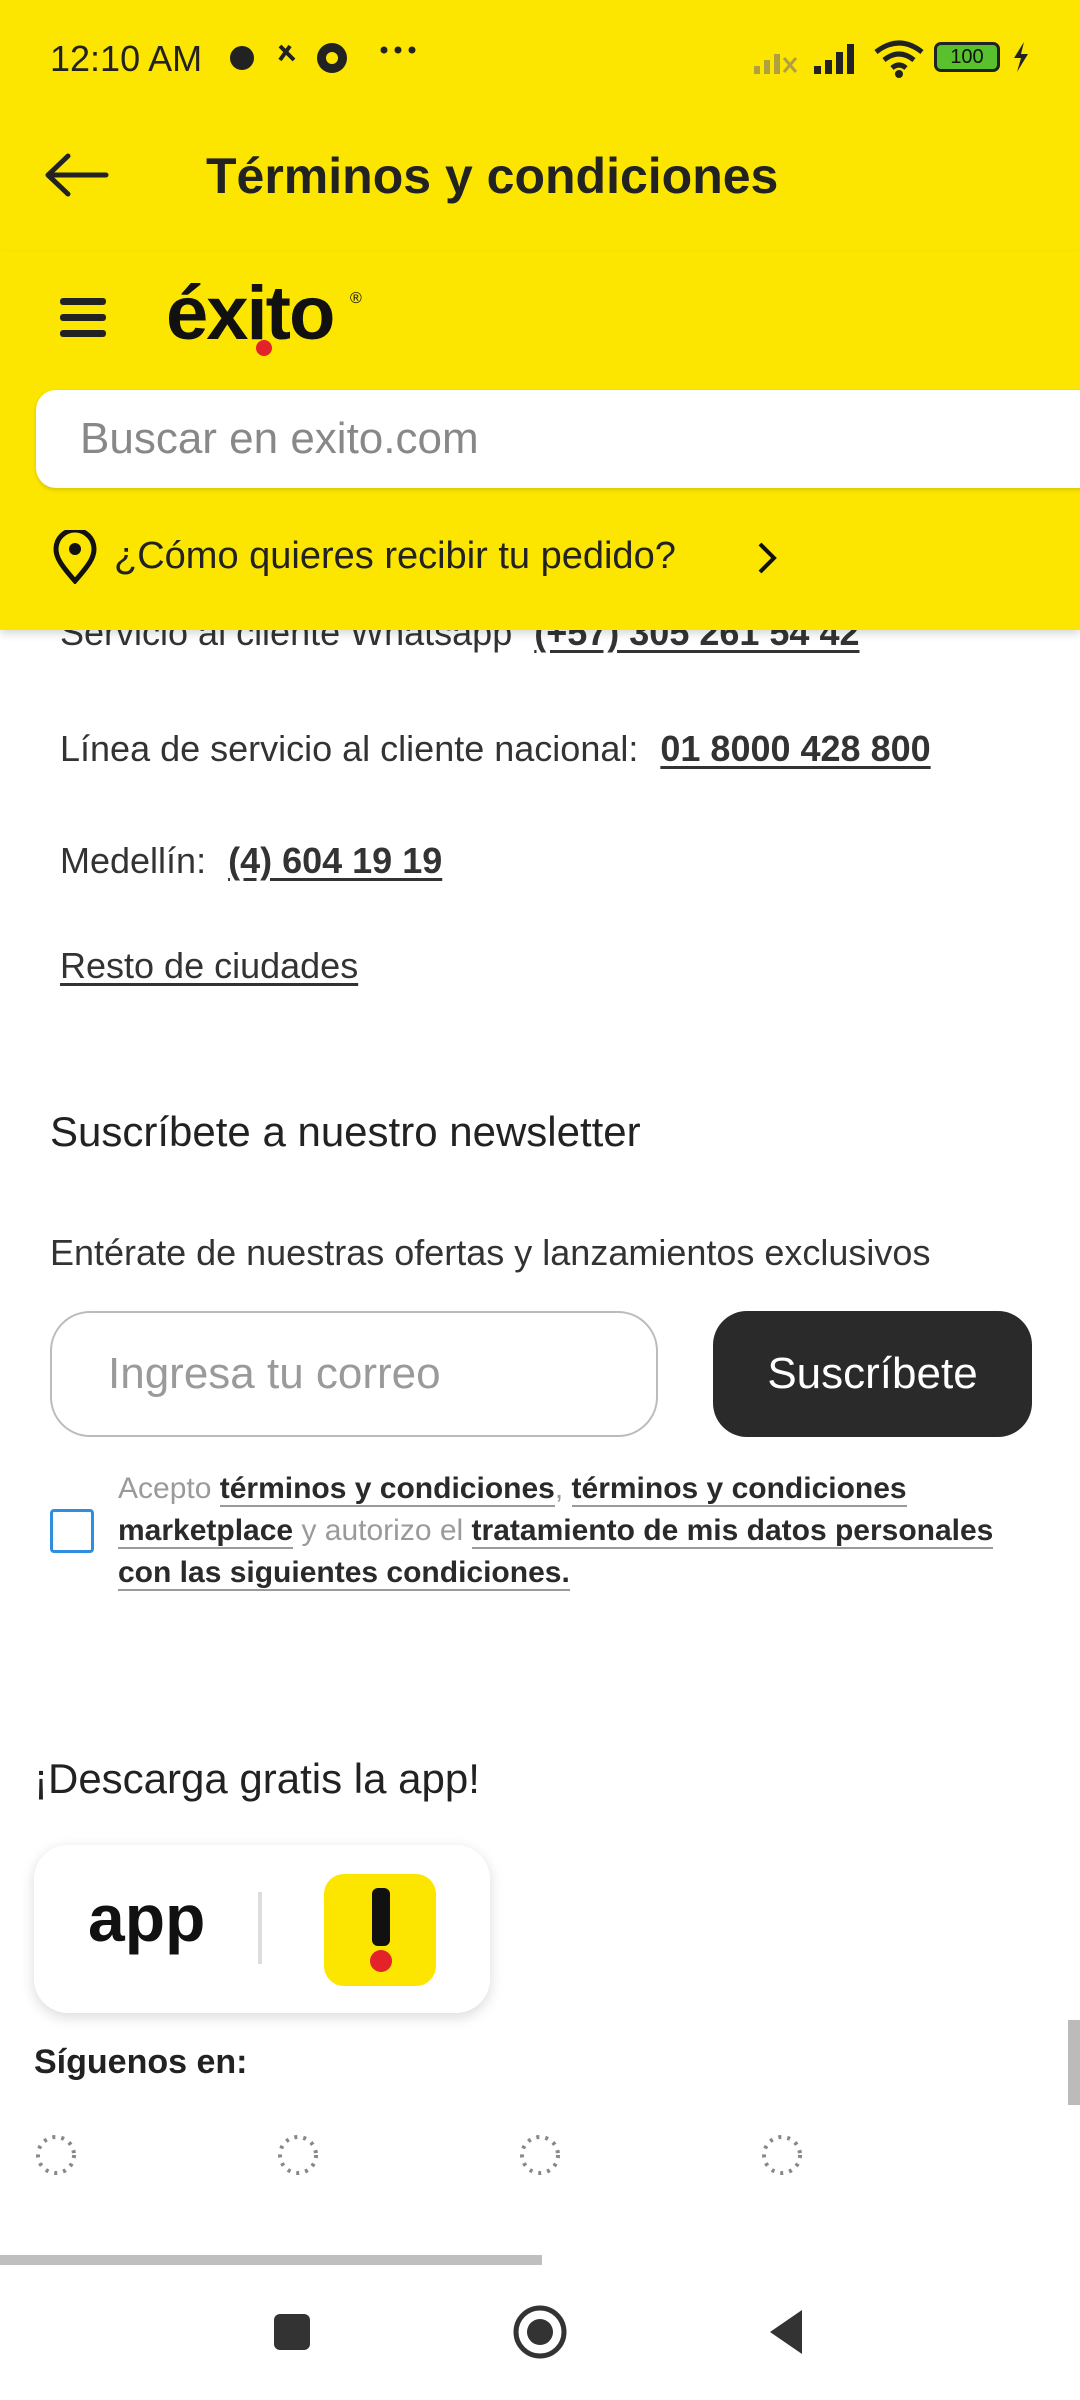 Image resolution: width=1080 pixels, height=2400 pixels. Describe the element at coordinates (288, 58) in the screenshot. I see `notification-icons` at that location.